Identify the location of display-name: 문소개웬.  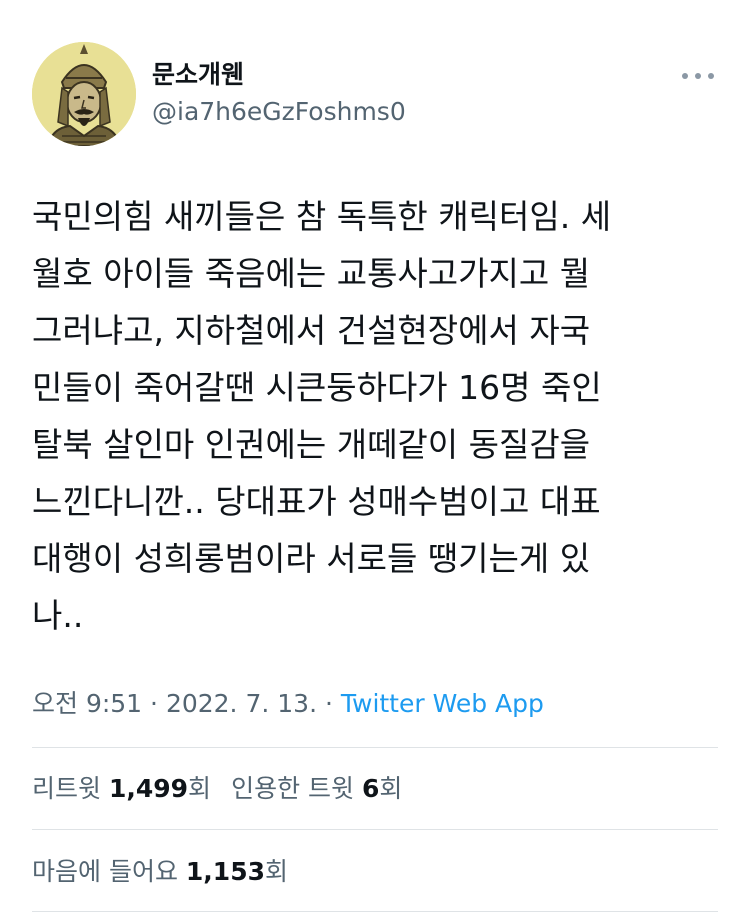
(198, 75).